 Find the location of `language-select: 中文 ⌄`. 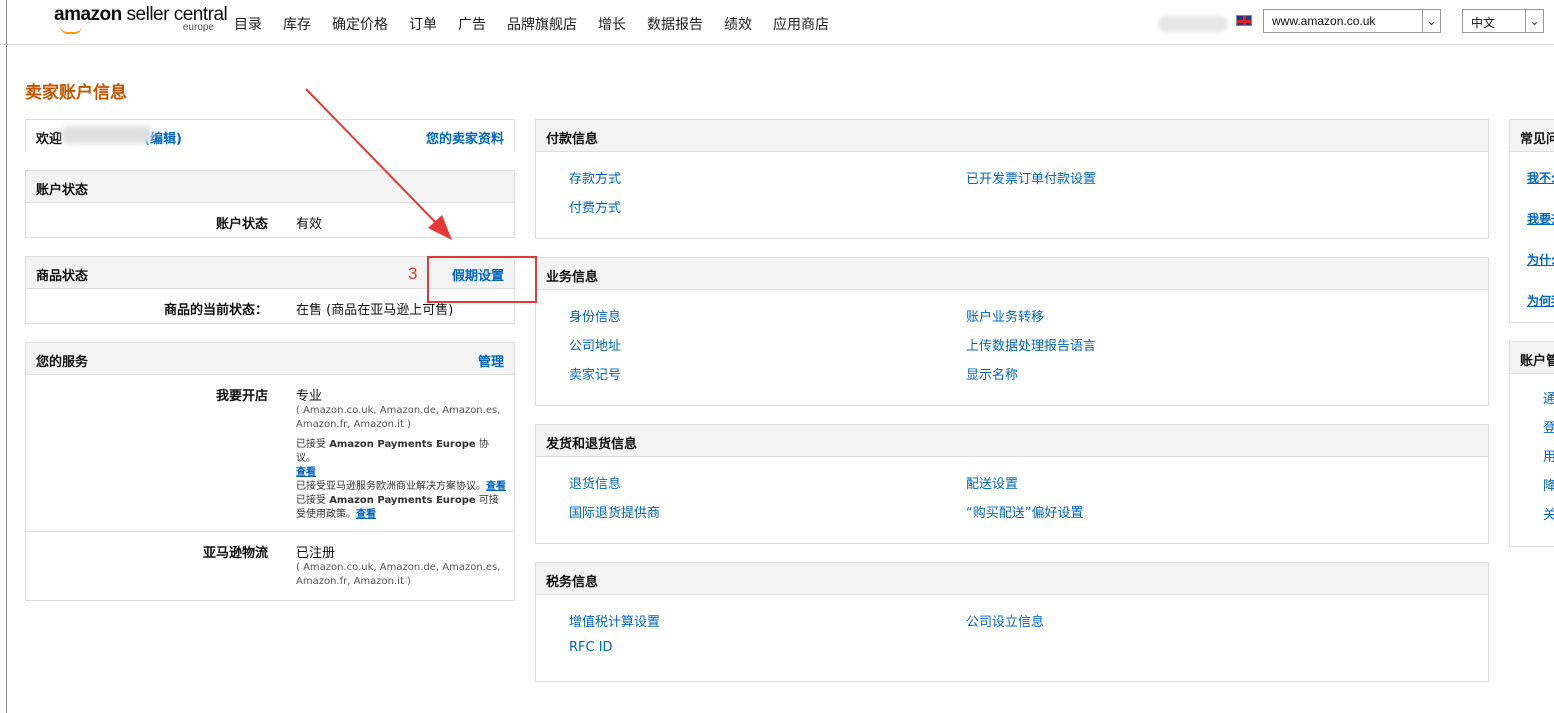

language-select: 中文 ⌄ is located at coordinates (1503, 21).